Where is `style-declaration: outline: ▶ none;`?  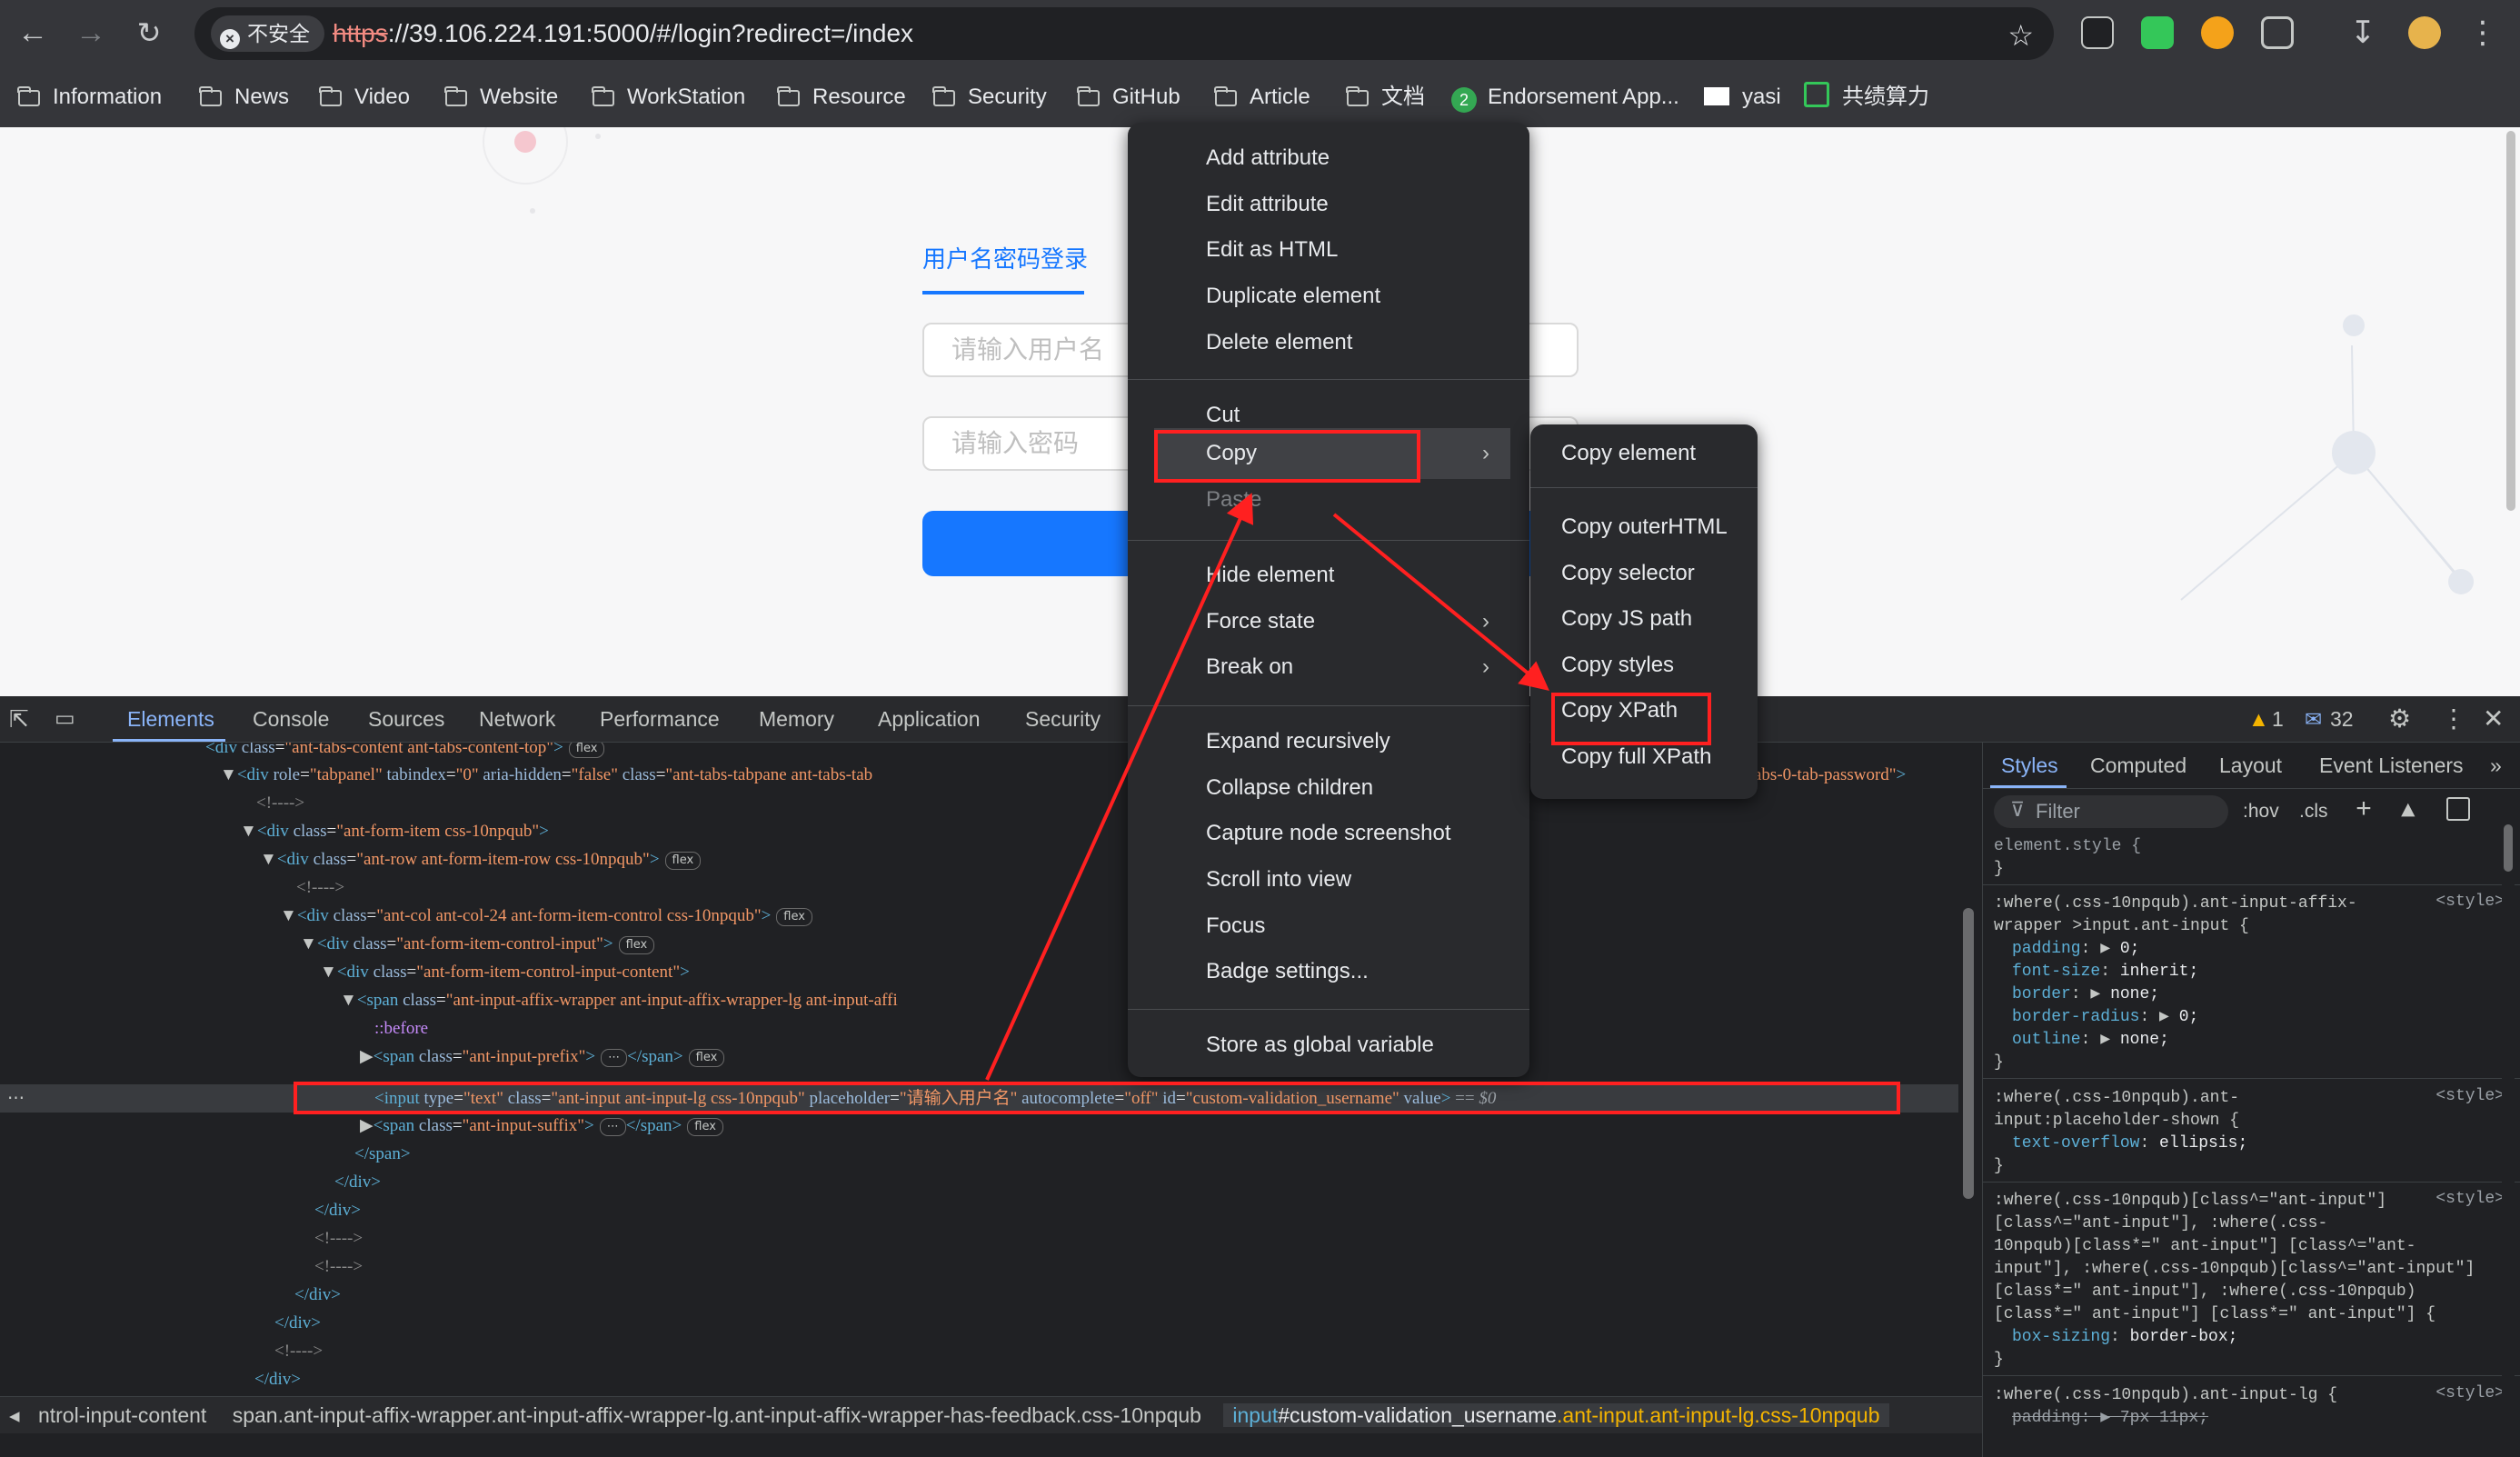 style-declaration: outline: ▶ none; is located at coordinates (2091, 1040).